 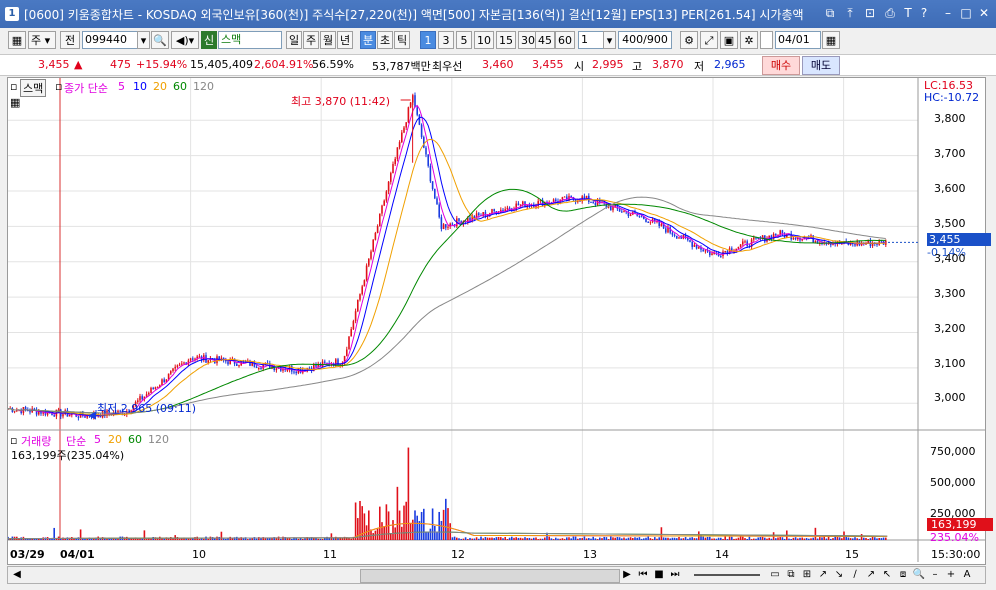 What do you see at coordinates (143, 40) in the screenshot?
I see `code-dropdown-icon: ▾` at bounding box center [143, 40].